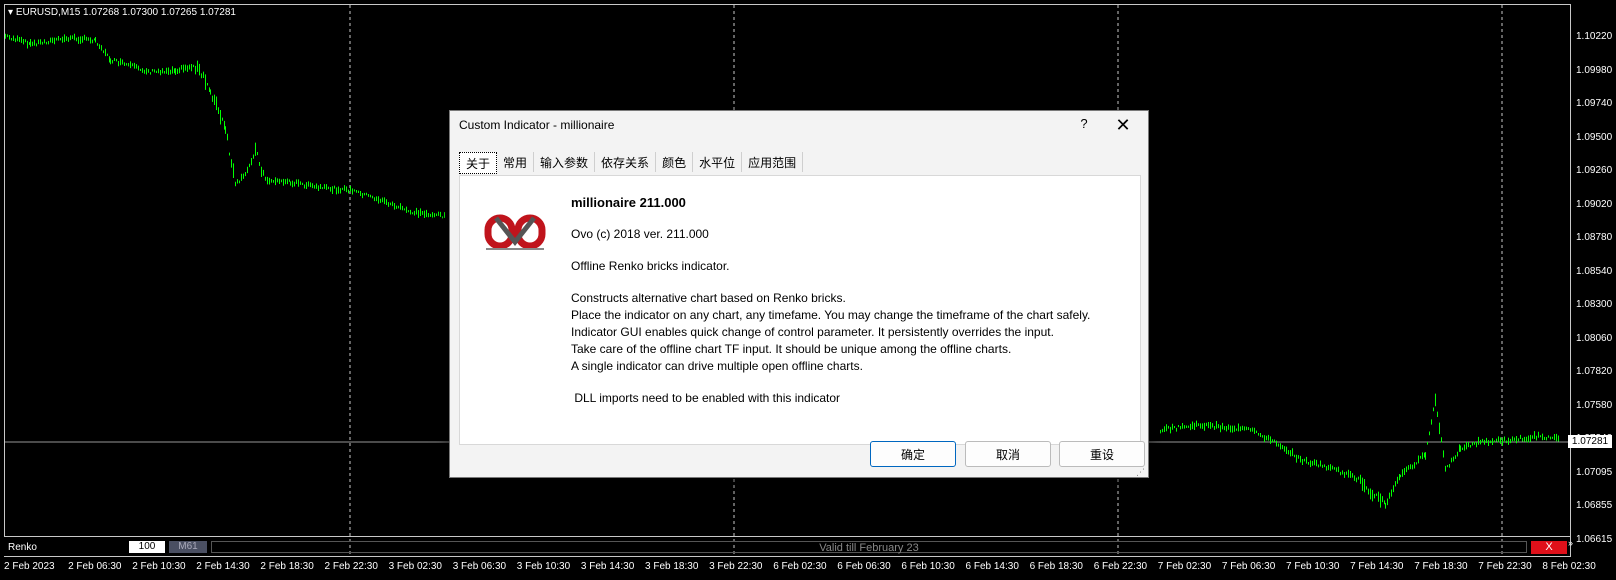  Describe the element at coordinates (928, 566) in the screenshot. I see `time-tick: 6 Feb 10:30` at that location.